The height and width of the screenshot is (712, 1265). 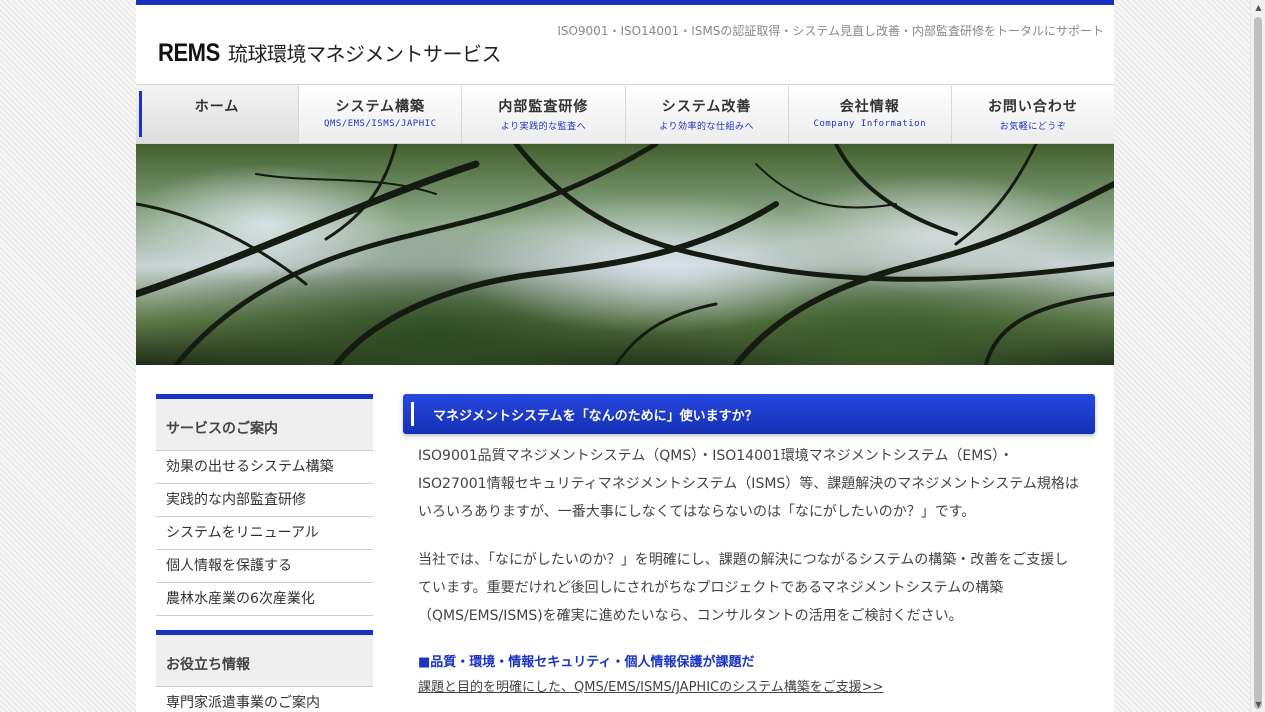 I want to click on site-logo: REMS 琉球環境マネジメントサービス, so click(x=330, y=53).